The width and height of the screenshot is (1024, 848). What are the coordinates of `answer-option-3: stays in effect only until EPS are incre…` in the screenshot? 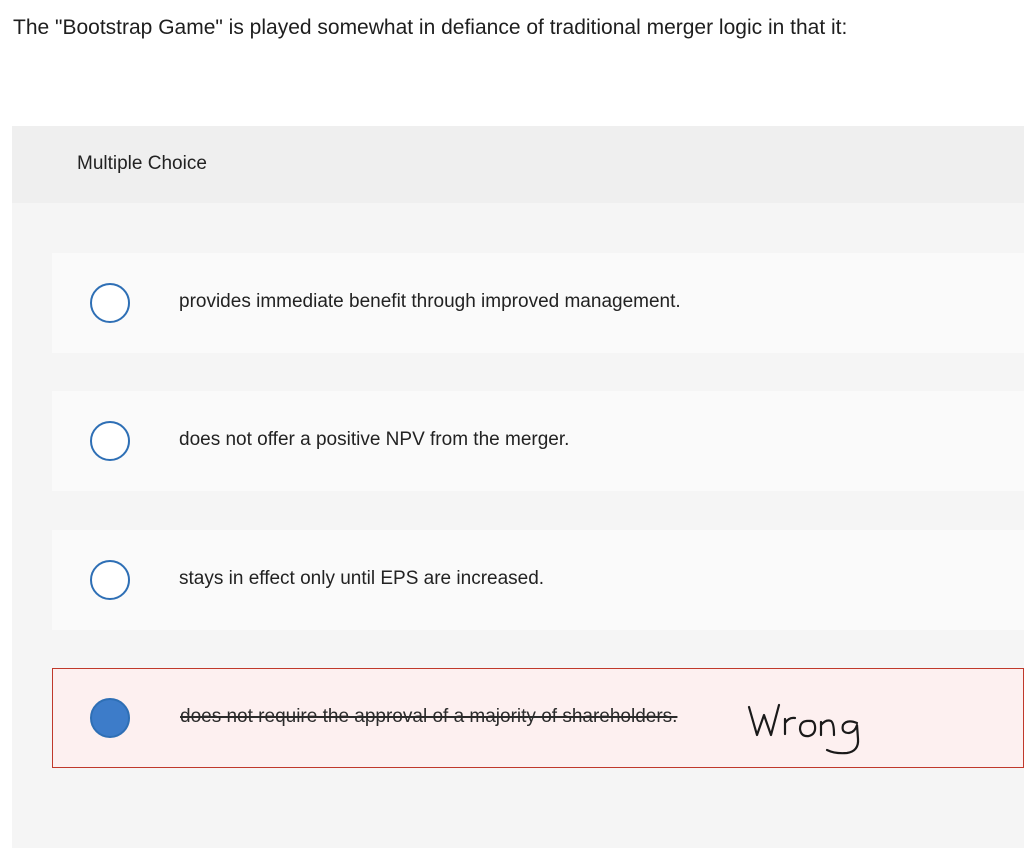 It's located at (538, 580).